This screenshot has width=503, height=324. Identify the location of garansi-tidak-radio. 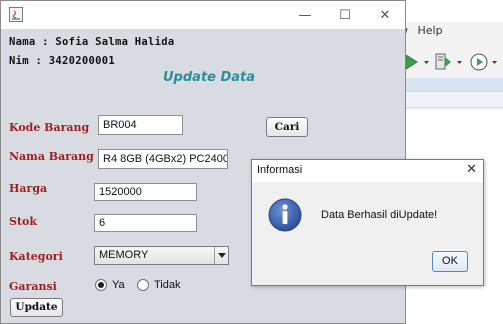
(143, 285).